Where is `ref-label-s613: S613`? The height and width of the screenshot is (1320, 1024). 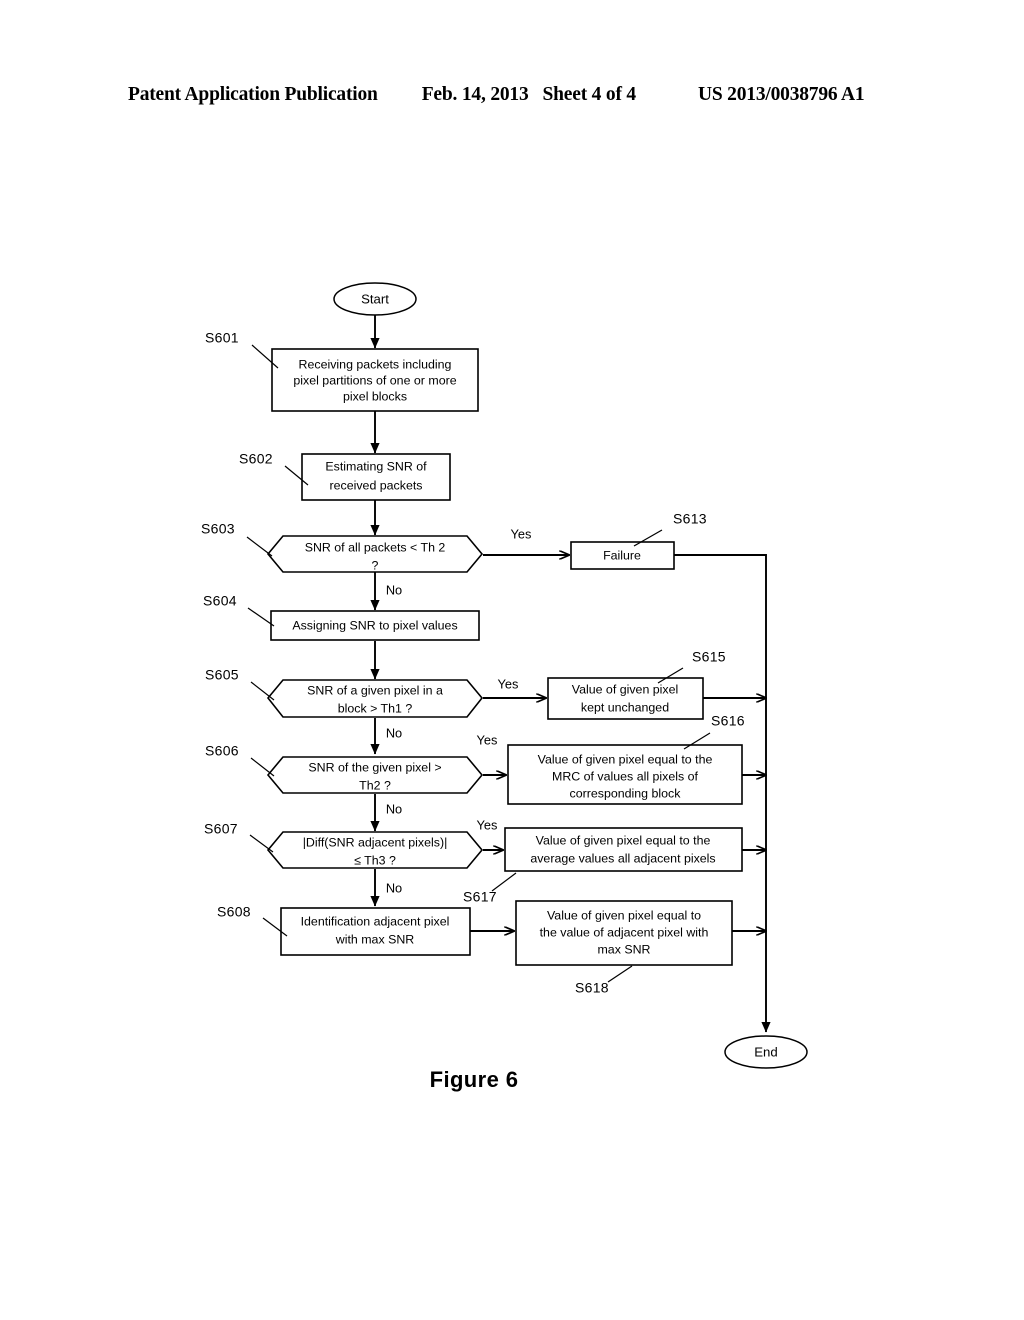
ref-label-s613: S613 is located at coordinates (690, 519).